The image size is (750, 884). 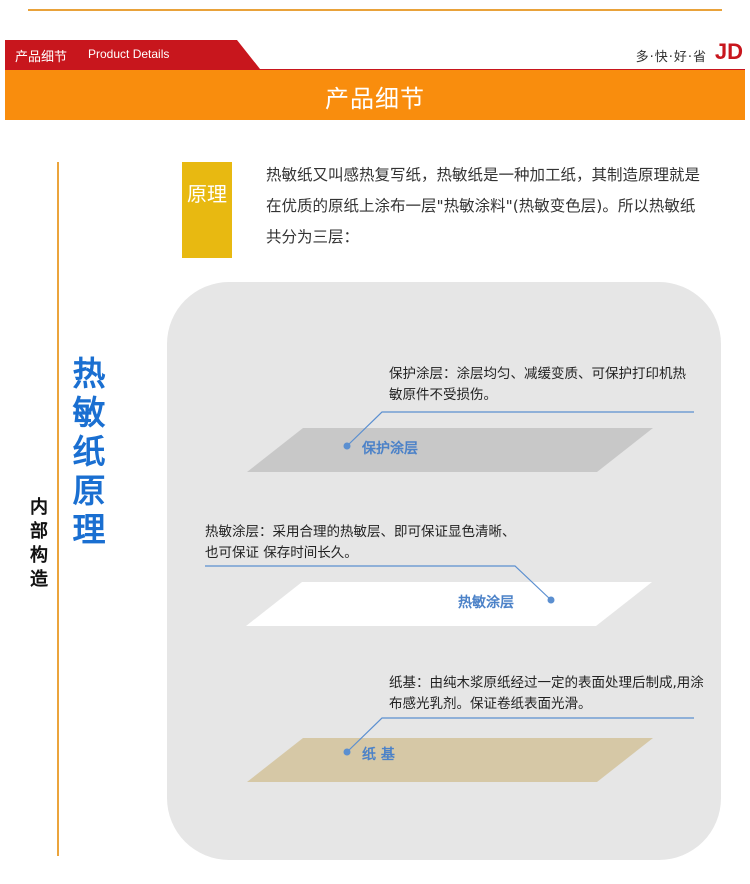 I want to click on thermal-layer-dot, so click(x=551, y=600).